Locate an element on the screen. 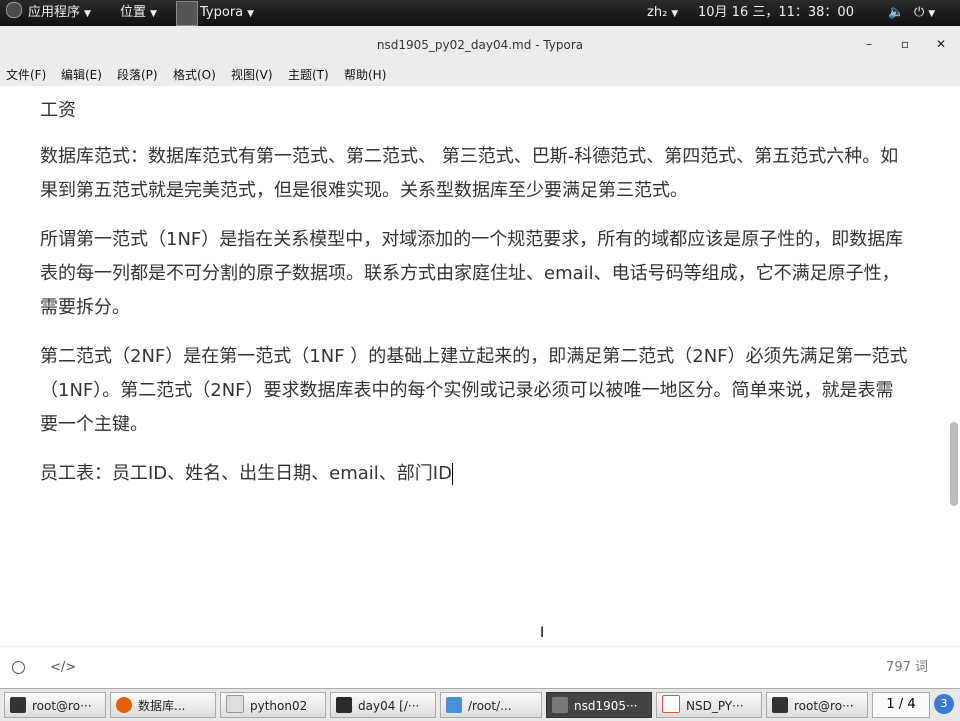 This screenshot has height=721, width=960. task-label: python02 is located at coordinates (279, 706).